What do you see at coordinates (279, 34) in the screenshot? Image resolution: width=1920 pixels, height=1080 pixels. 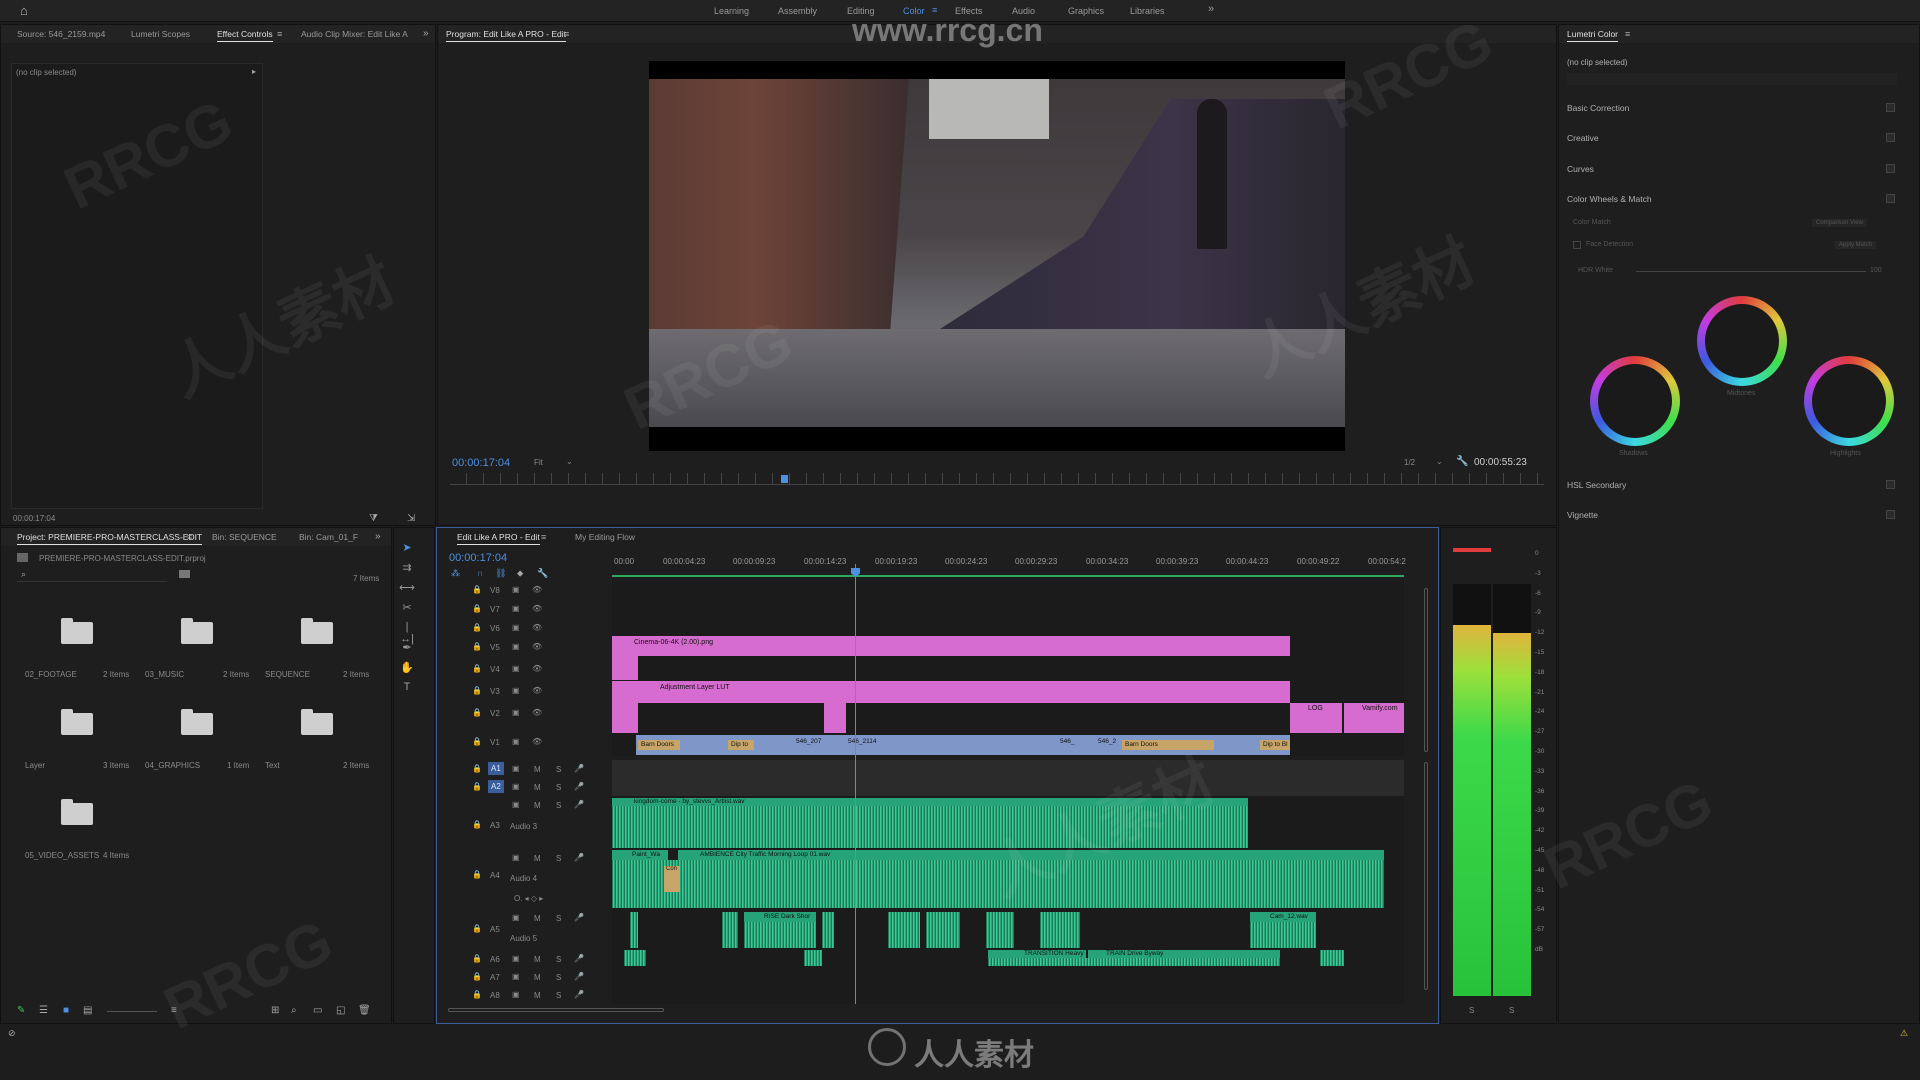 I see `panel-menu-icon: ≡` at bounding box center [279, 34].